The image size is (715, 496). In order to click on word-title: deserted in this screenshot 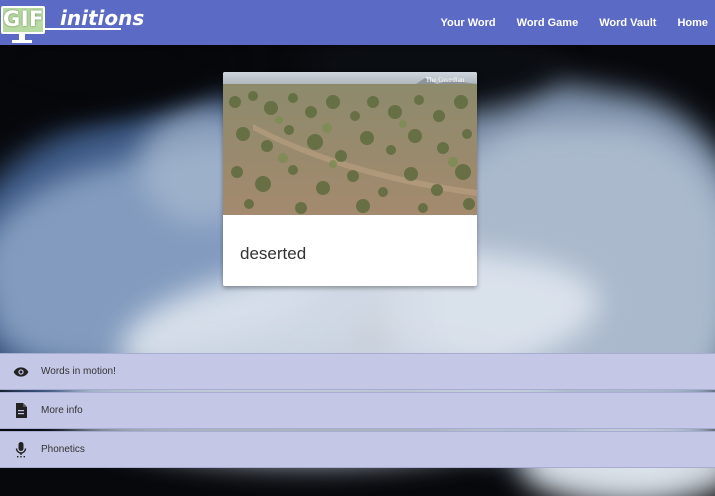, I will do `click(273, 253)`.